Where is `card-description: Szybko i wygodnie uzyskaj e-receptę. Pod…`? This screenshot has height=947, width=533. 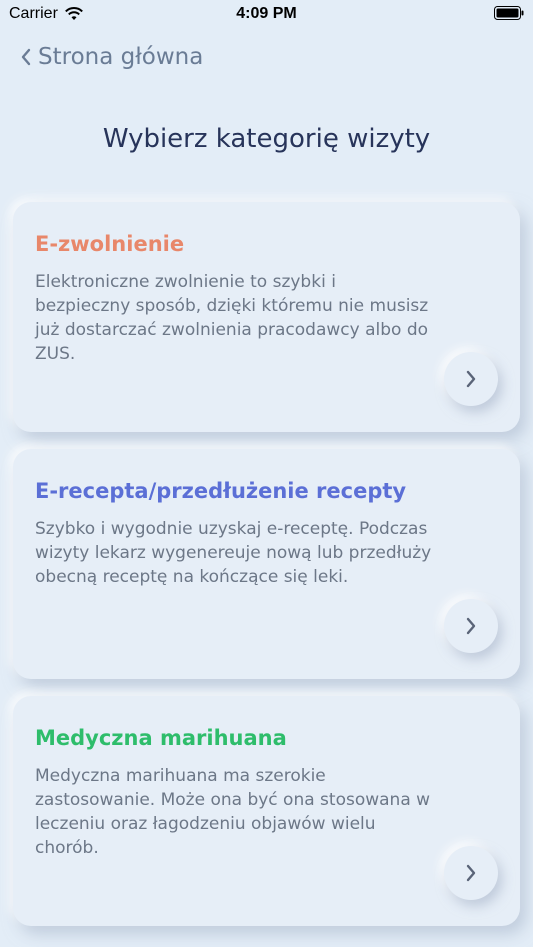 card-description: Szybko i wygodnie uzyskaj e-receptę. Pod… is located at coordinates (233, 553).